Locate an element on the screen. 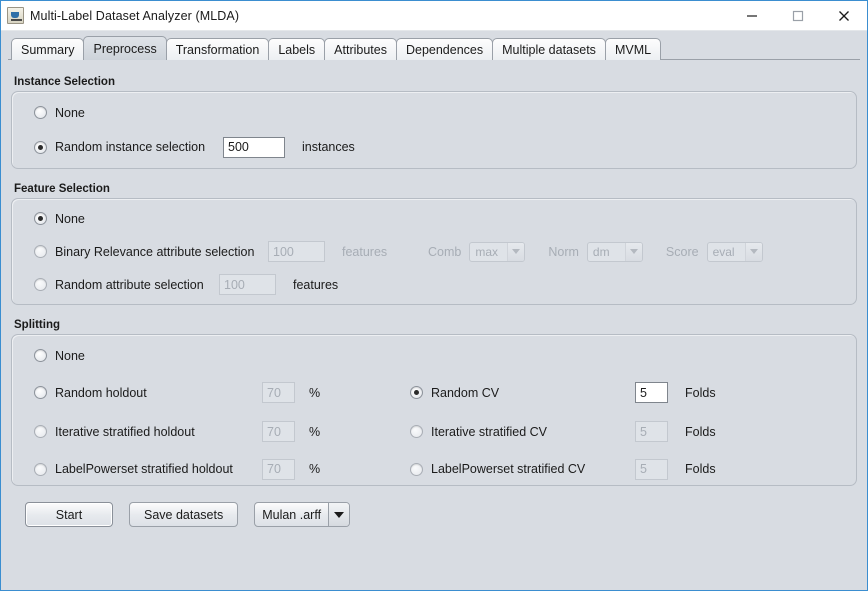  norm-label: Norm is located at coordinates (563, 251).